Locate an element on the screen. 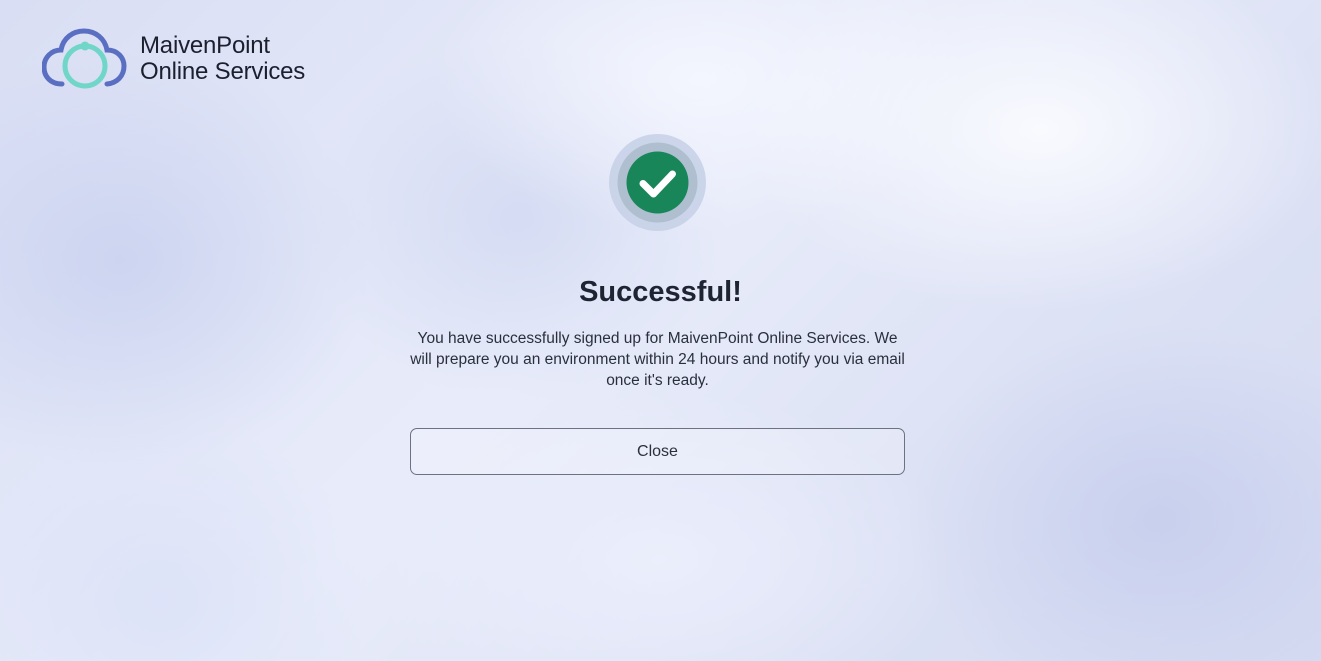 Image resolution: width=1321 pixels, height=661 pixels. page-title: Successful! is located at coordinates (660, 292).